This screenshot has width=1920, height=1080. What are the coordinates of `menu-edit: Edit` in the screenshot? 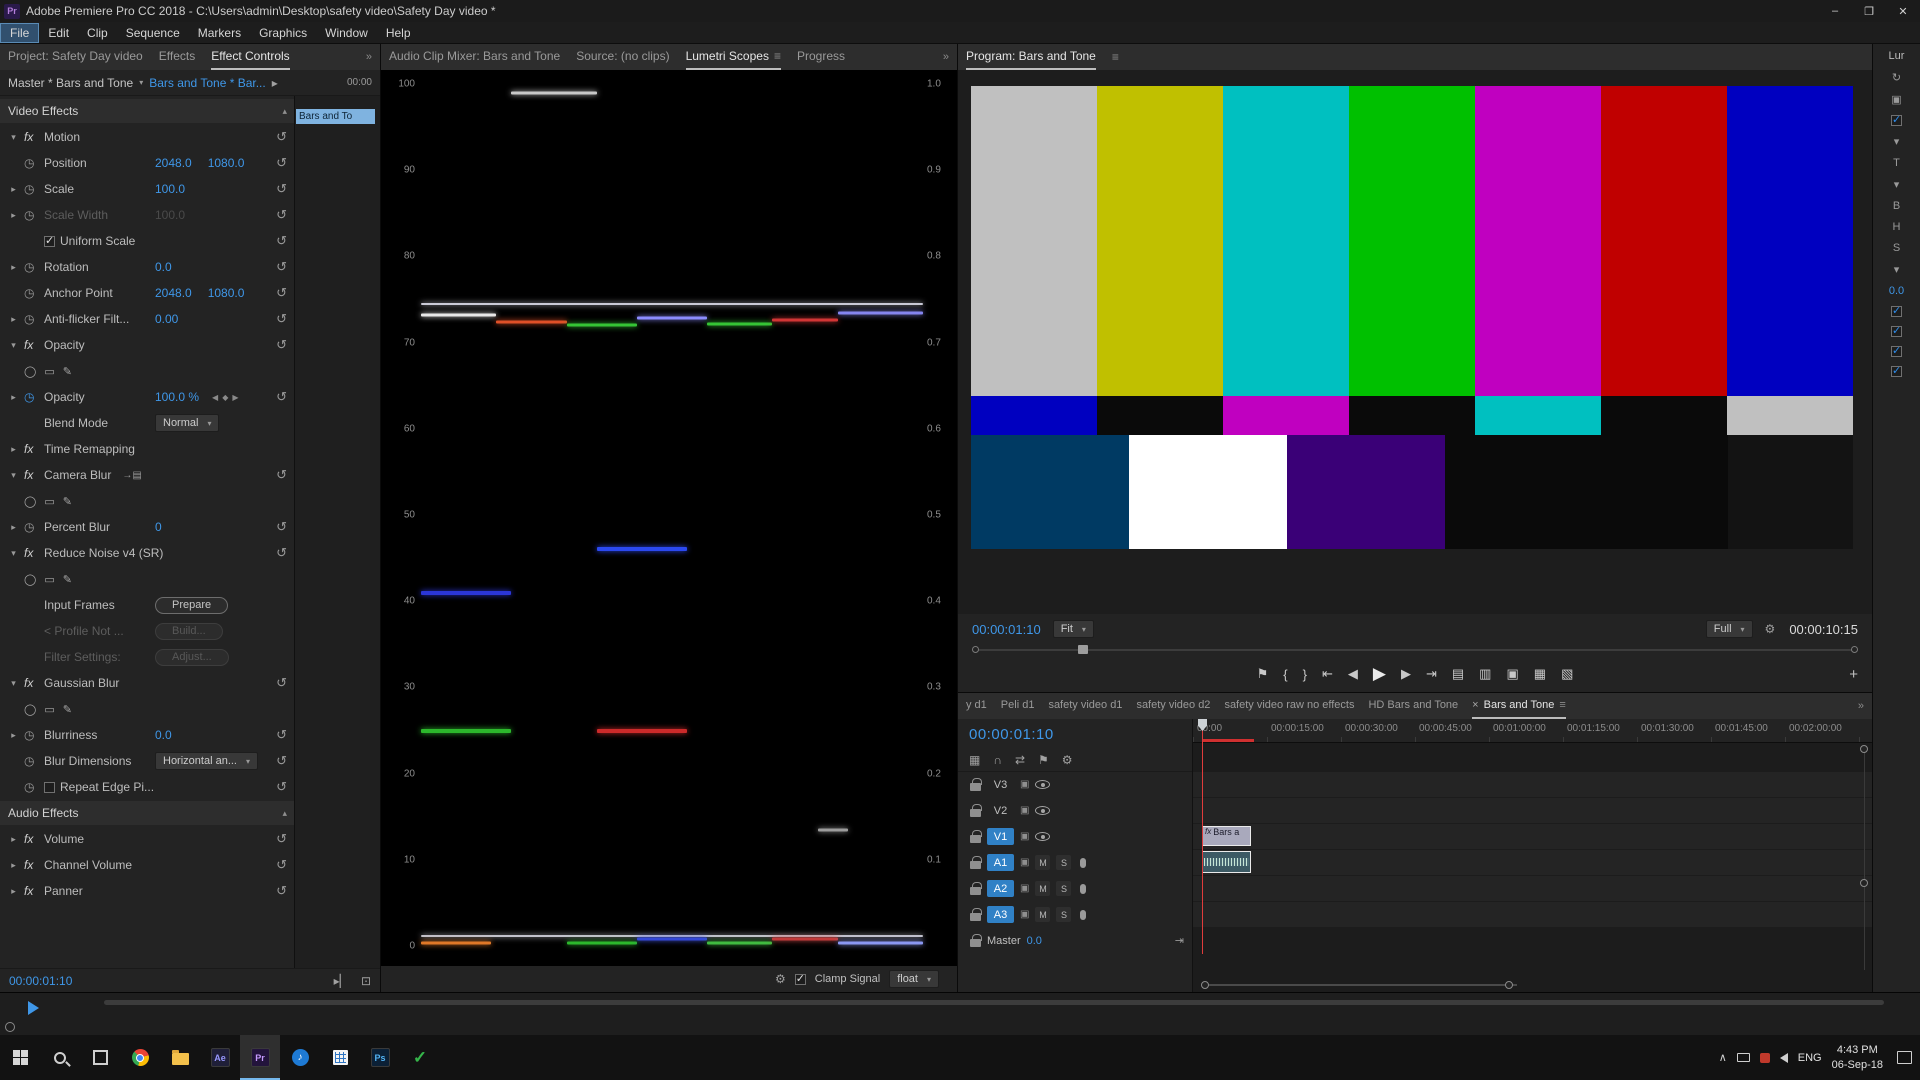 It's located at (58, 33).